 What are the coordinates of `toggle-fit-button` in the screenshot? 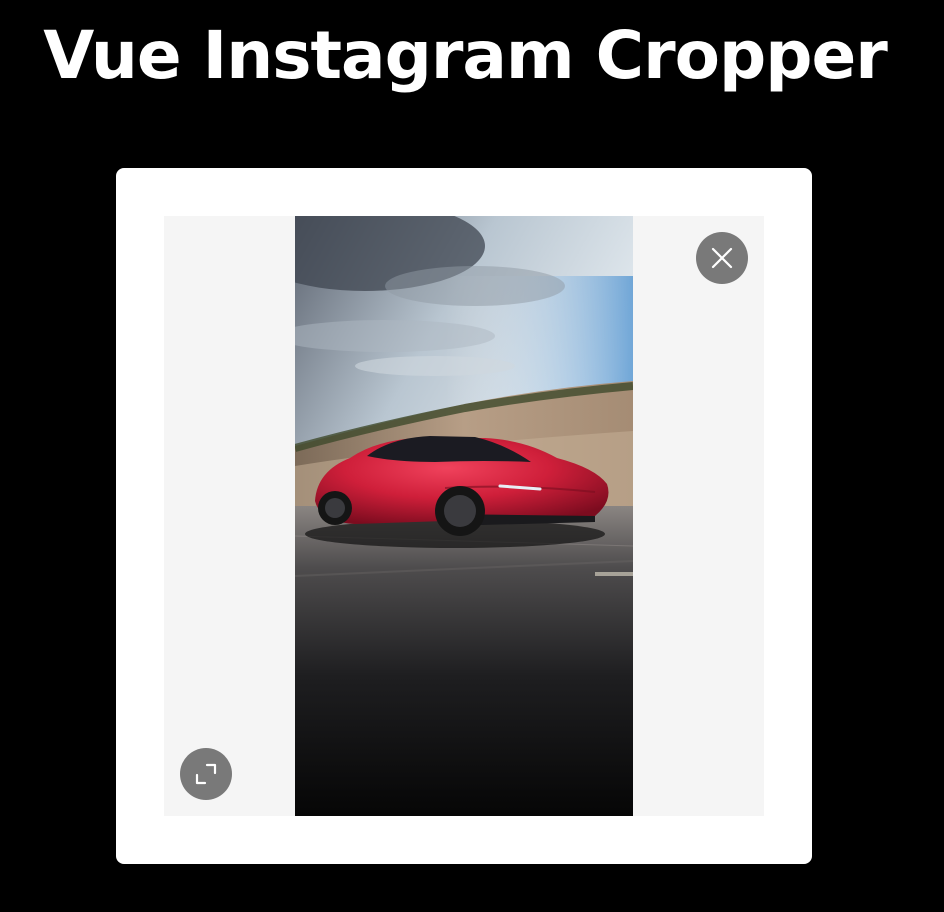 It's located at (206, 774).